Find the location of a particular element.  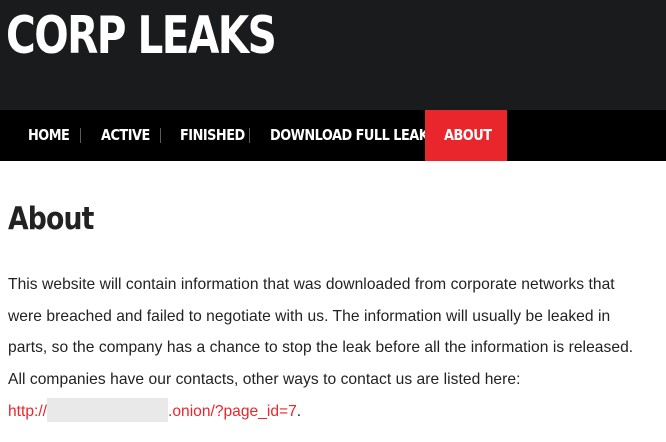

nav-item-finished: FINISHED is located at coordinates (212, 135).